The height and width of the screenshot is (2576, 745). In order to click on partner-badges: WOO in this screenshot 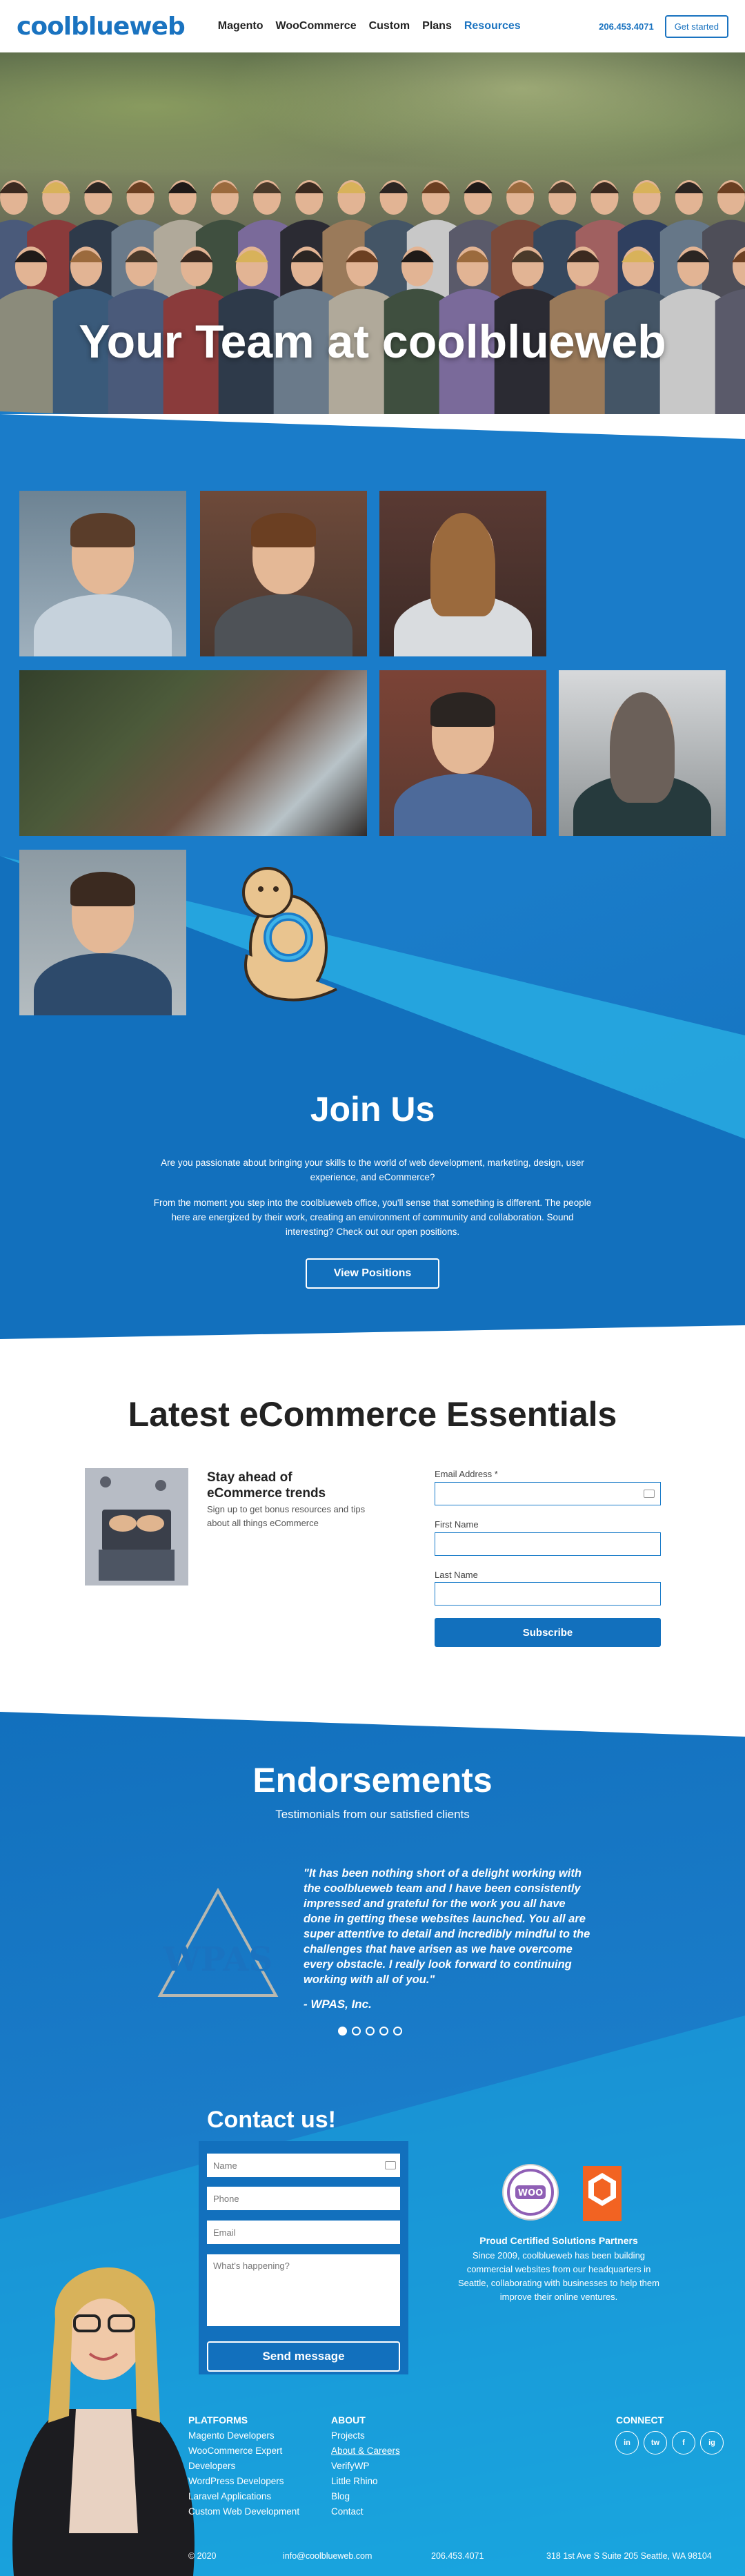, I will do `click(562, 2192)`.